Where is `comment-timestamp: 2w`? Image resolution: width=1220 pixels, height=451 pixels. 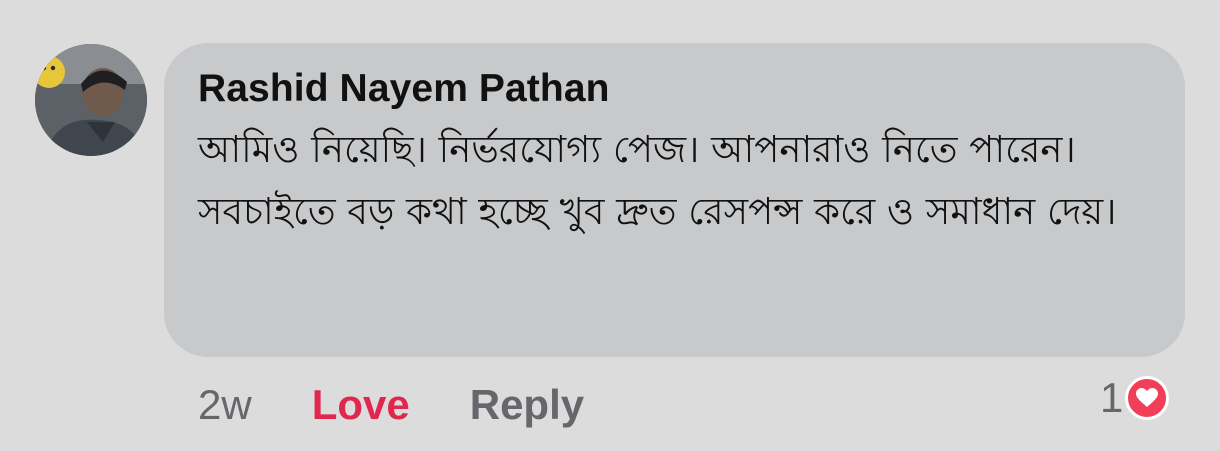 comment-timestamp: 2w is located at coordinates (225, 405).